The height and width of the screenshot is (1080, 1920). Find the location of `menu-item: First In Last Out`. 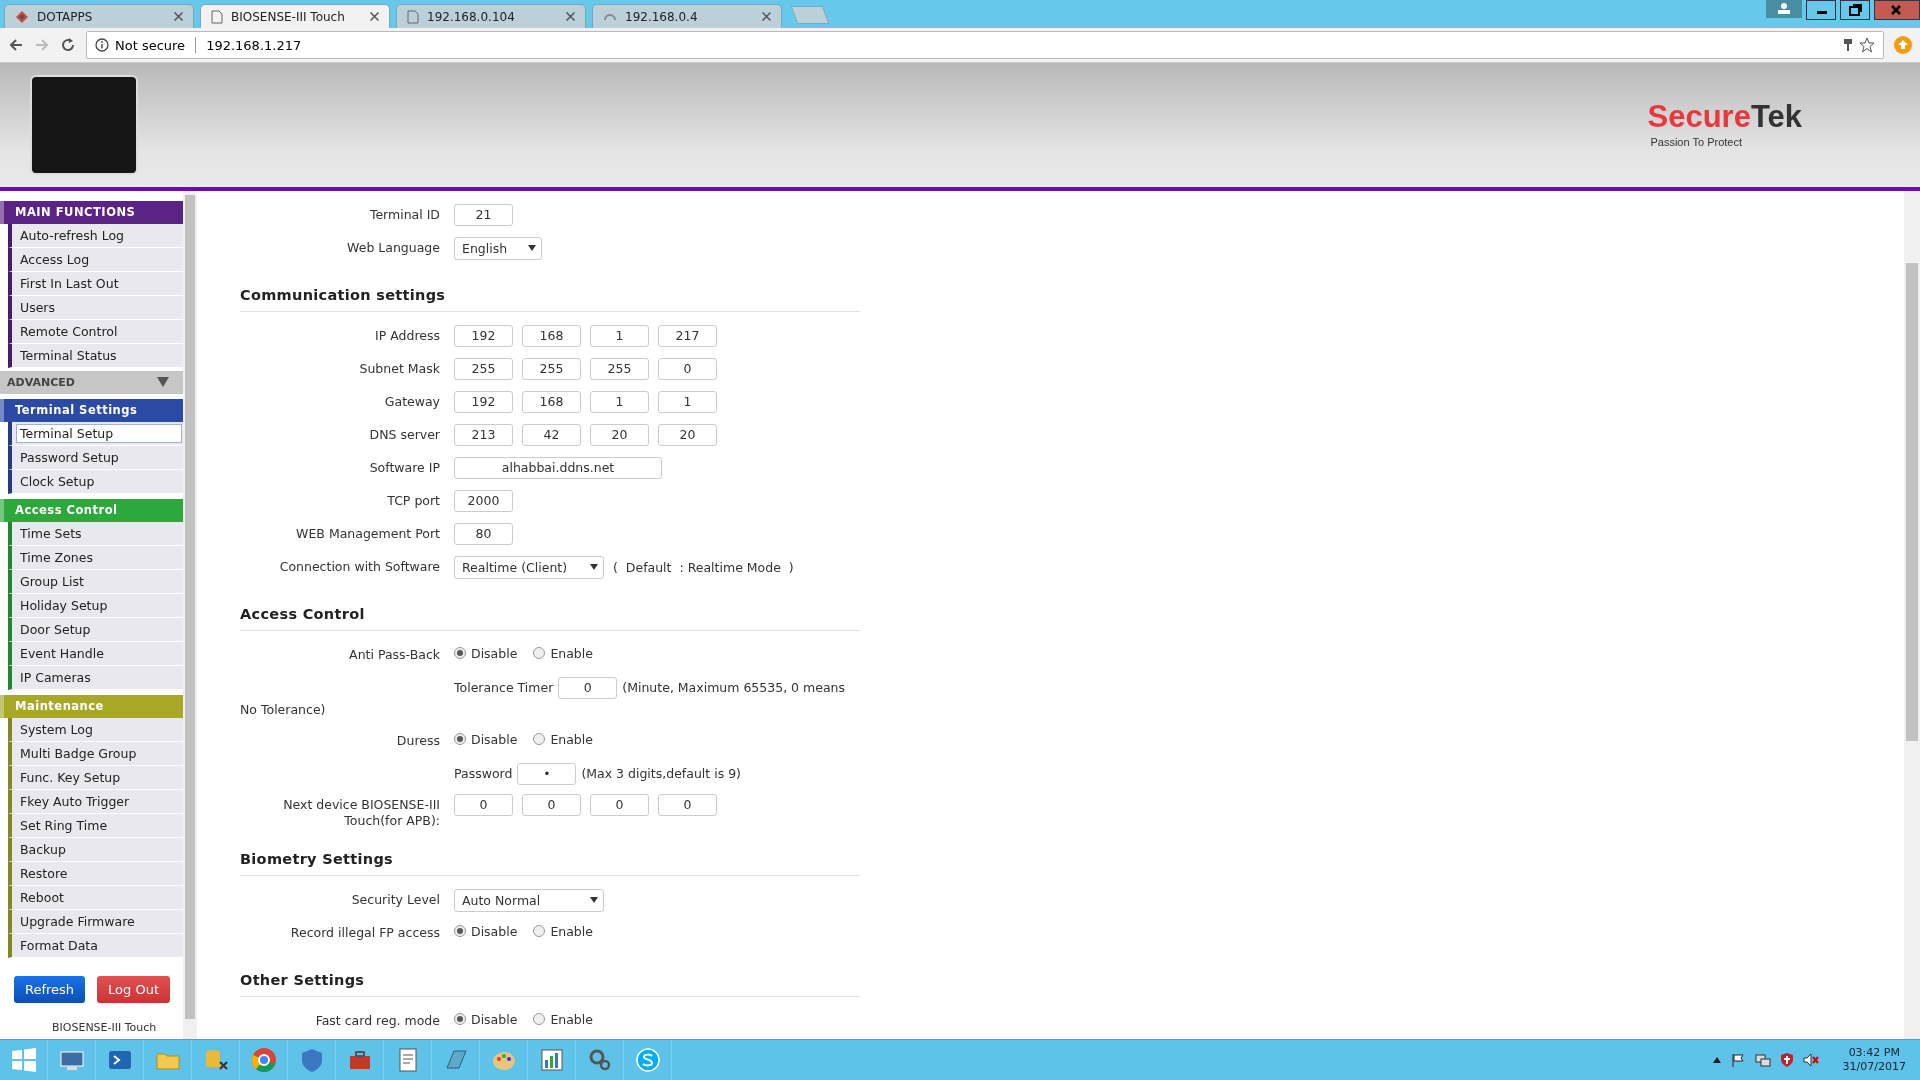

menu-item: First In Last Out is located at coordinates (95, 283).